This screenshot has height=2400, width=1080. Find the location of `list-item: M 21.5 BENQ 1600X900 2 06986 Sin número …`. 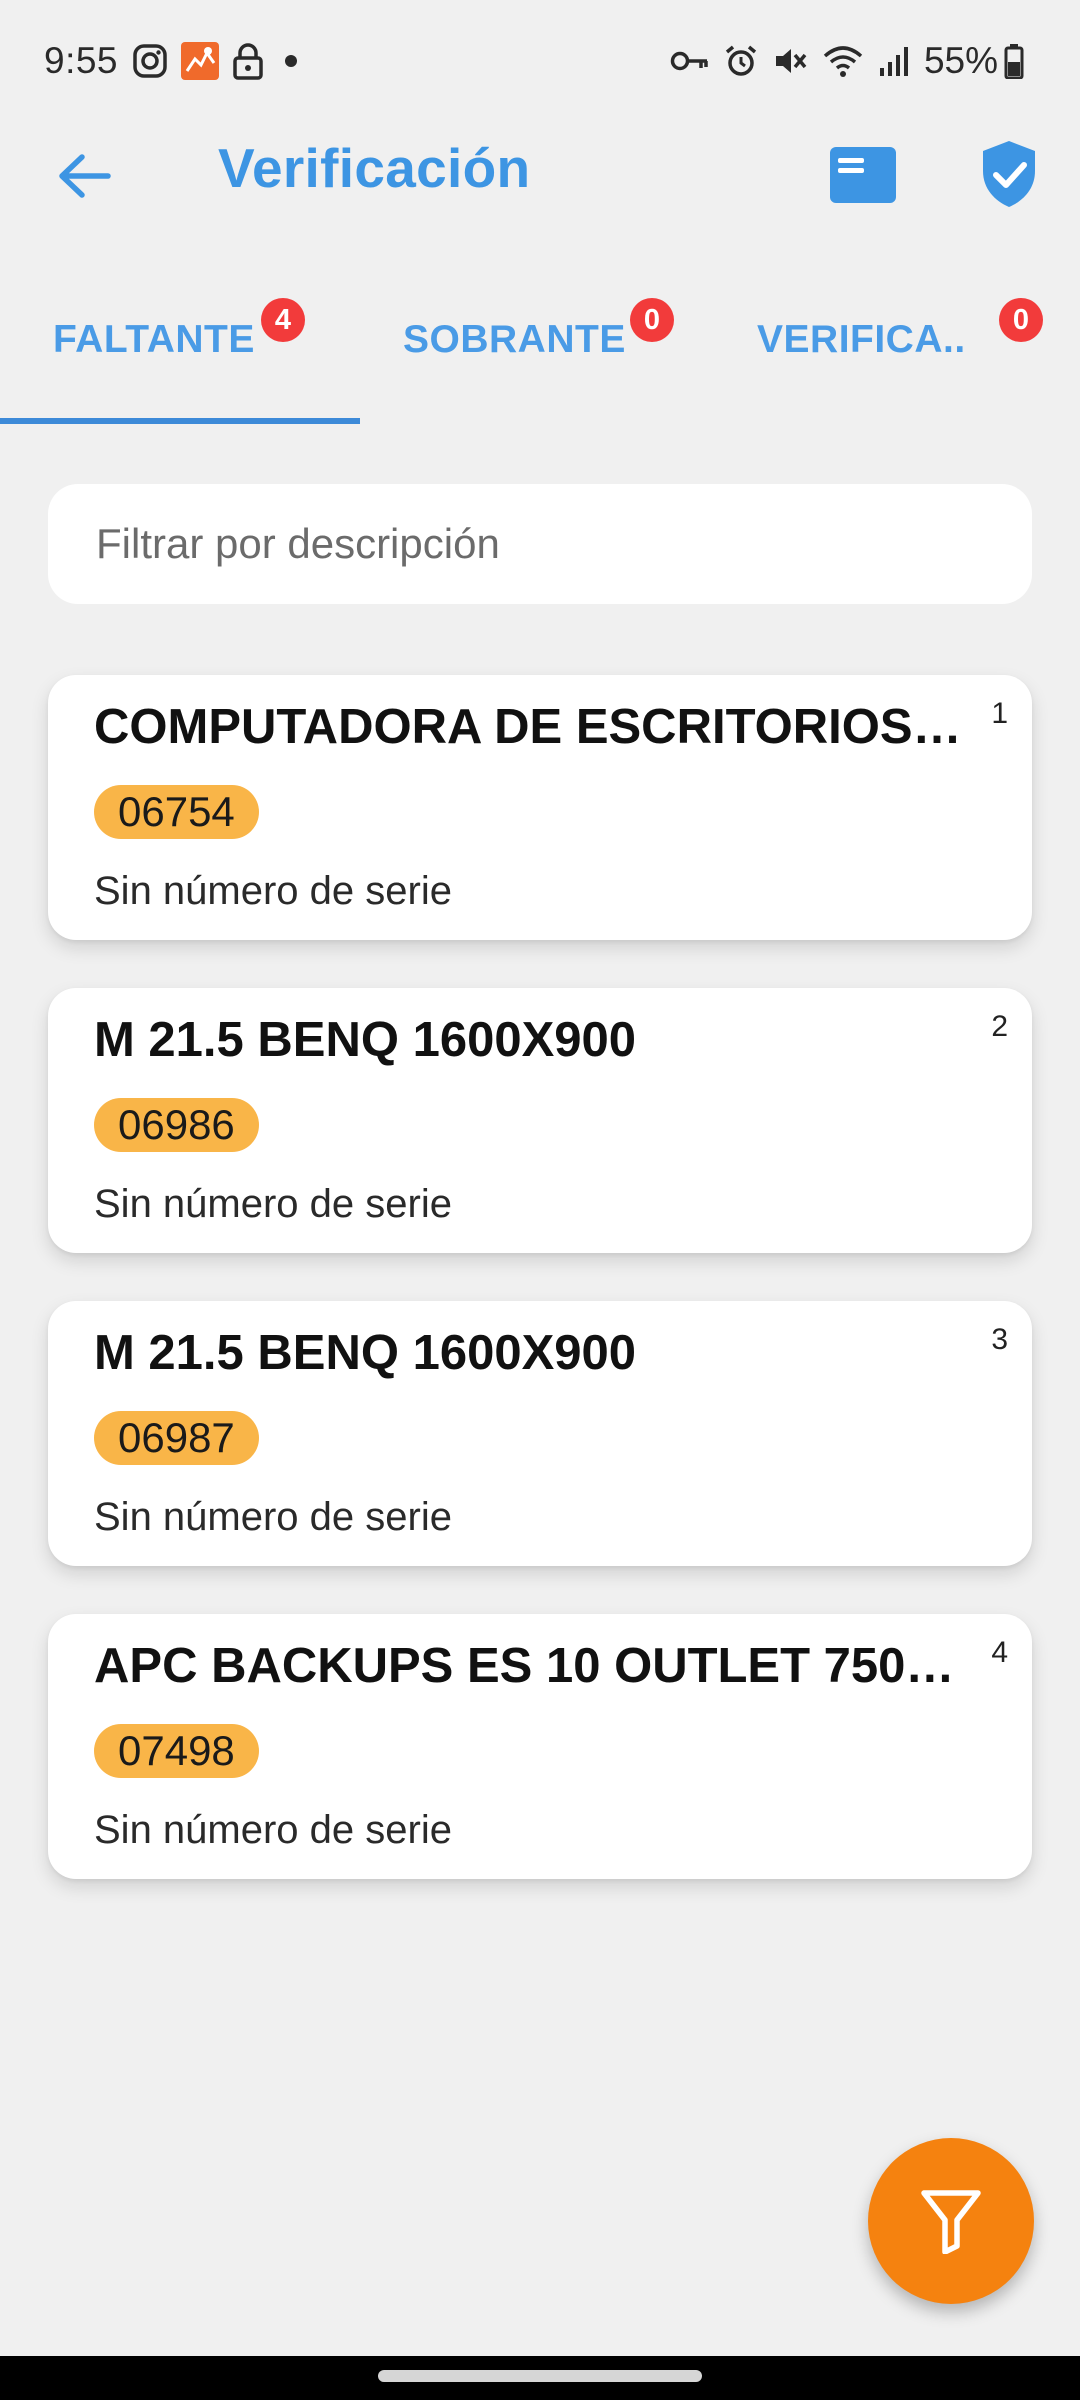

list-item: M 21.5 BENQ 1600X900 2 06986 Sin número … is located at coordinates (540, 1120).